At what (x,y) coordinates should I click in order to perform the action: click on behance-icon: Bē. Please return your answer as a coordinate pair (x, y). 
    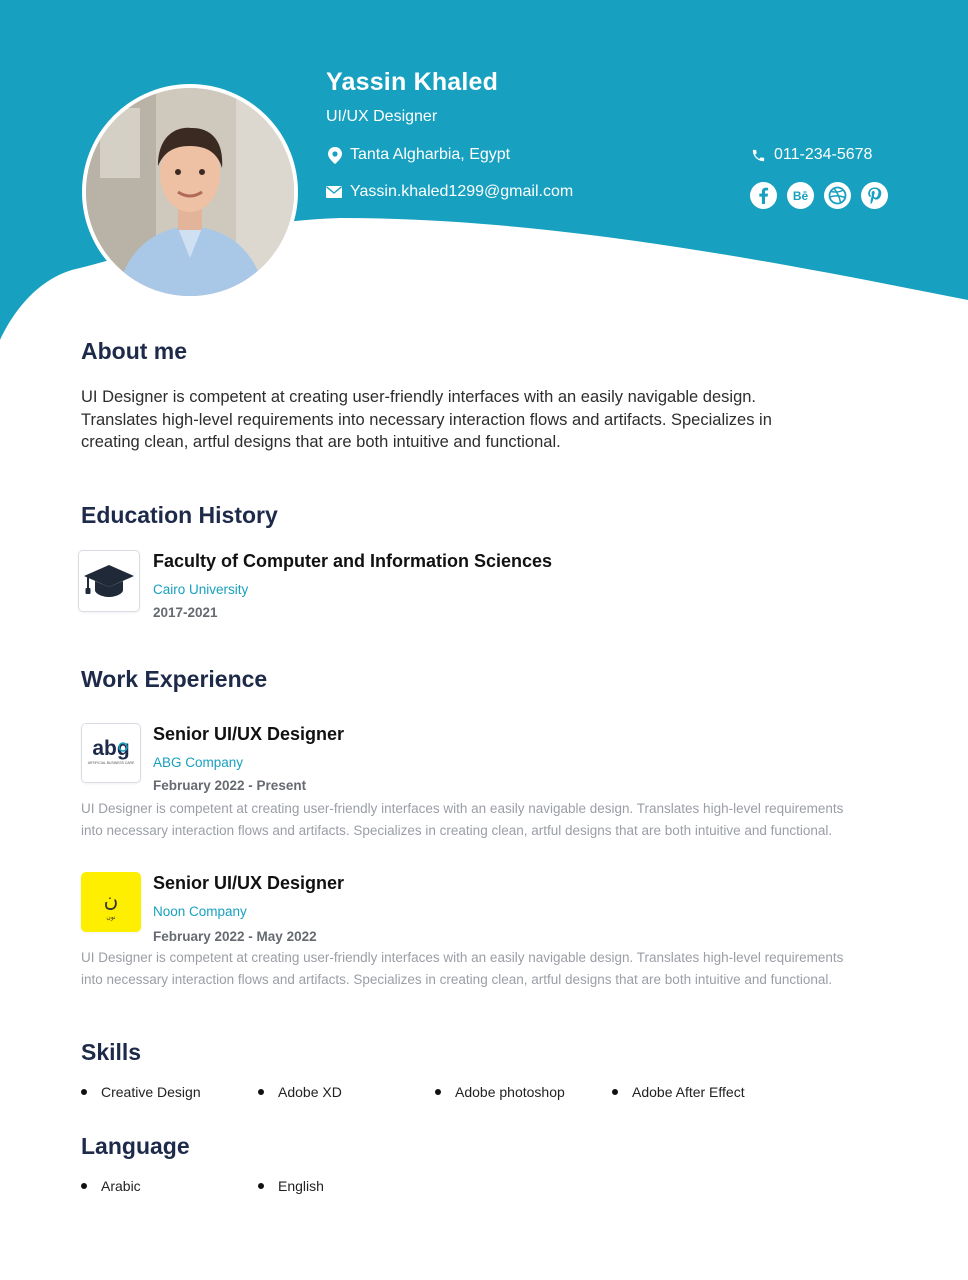
    Looking at the image, I should click on (800, 195).